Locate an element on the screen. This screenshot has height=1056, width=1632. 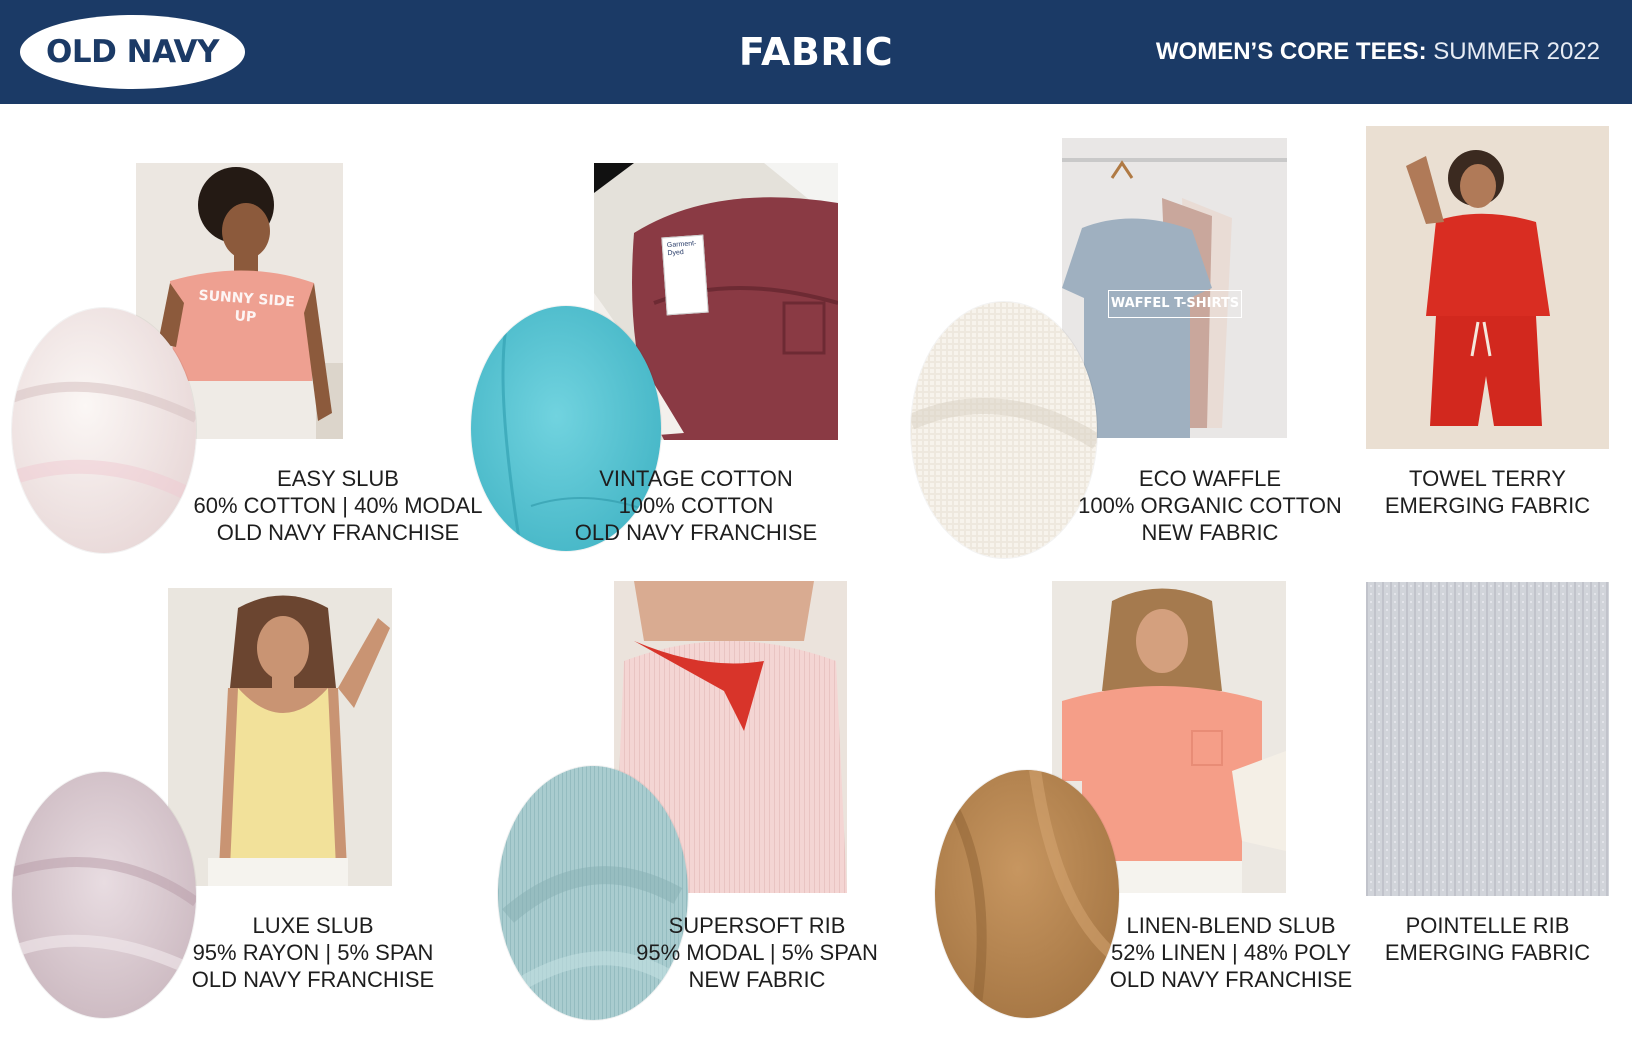
page-title: FABRIC is located at coordinates (816, 52).